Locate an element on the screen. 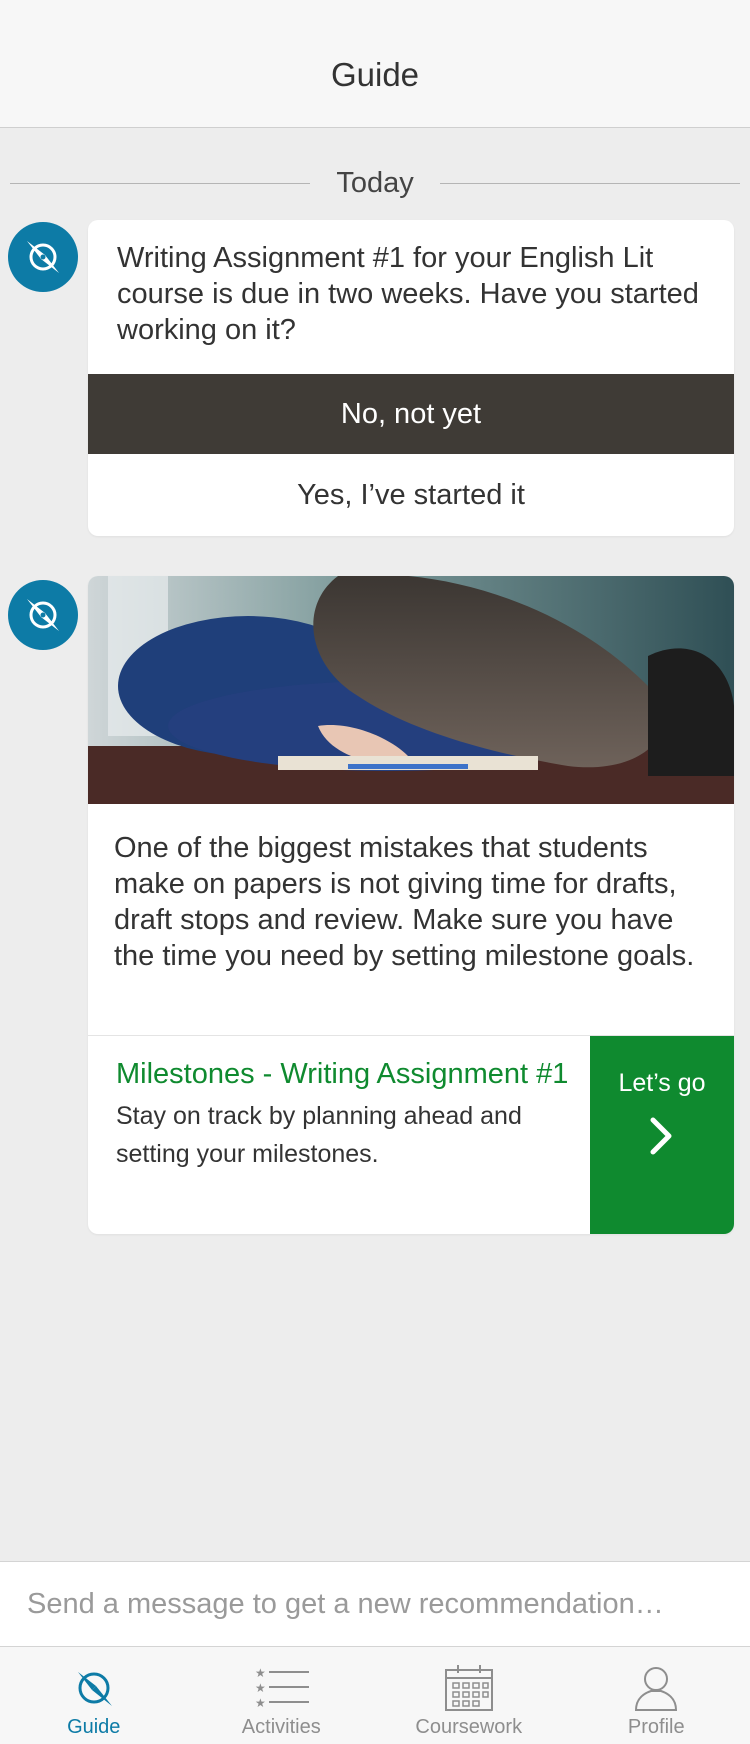  date-divider: Today is located at coordinates (375, 182).